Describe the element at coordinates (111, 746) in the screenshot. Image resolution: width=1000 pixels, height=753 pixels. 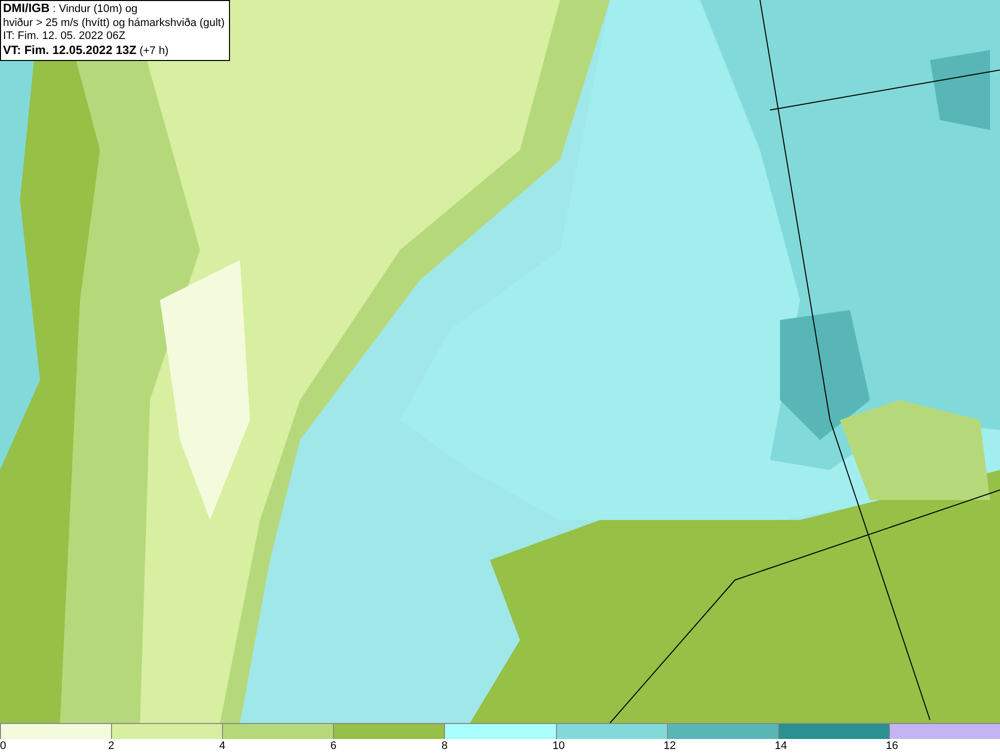
I see `legend-label: 2` at that location.